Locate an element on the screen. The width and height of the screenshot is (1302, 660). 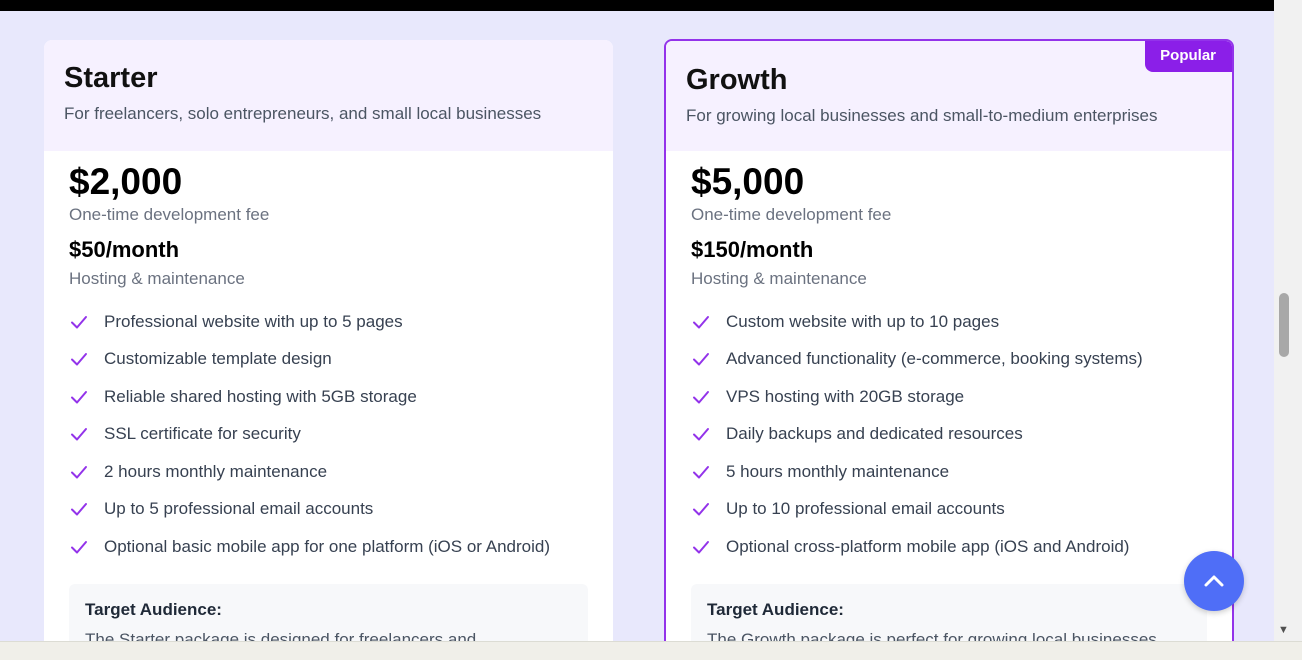
feature-text: 2 hours monthly maintenance is located at coordinates (216, 471).